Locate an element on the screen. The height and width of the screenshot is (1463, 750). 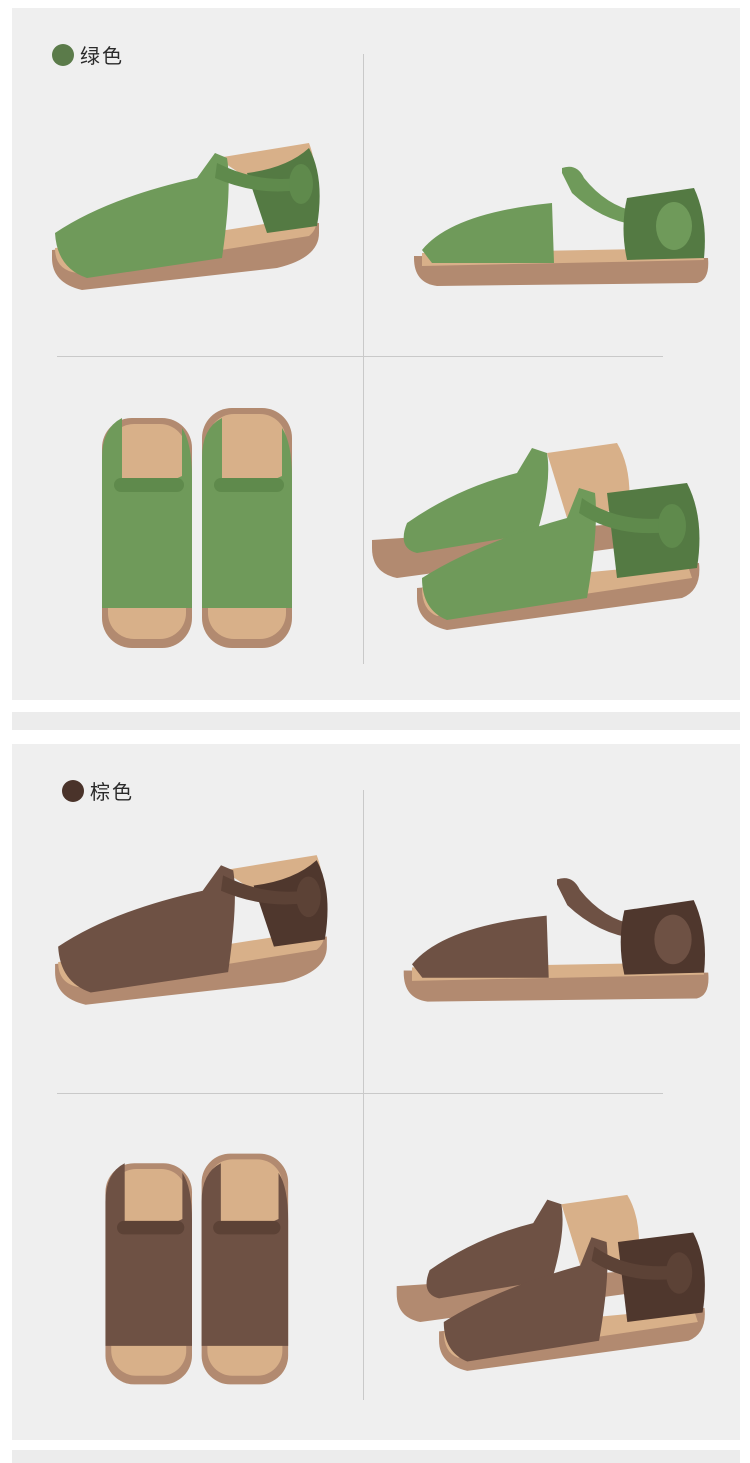
color-label: 绿色 is located at coordinates (88, 54).